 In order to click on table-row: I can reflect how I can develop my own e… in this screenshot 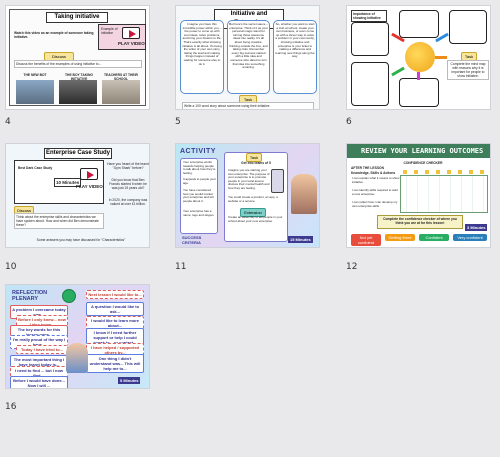, I will do `click(375, 204)`.